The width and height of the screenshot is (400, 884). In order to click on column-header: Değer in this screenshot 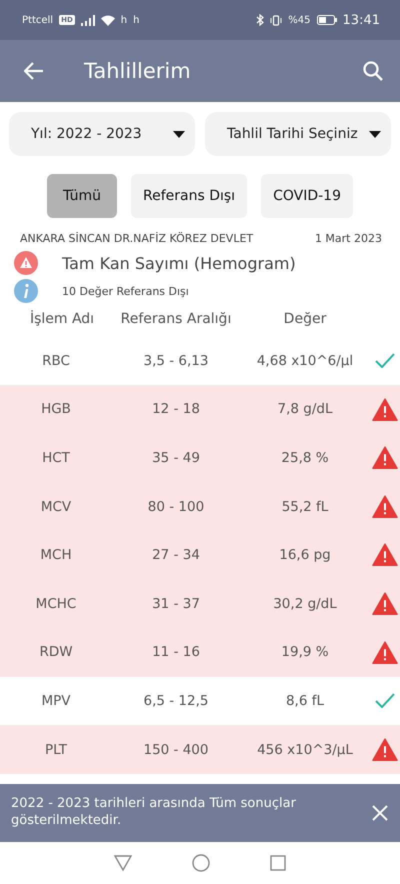, I will do `click(305, 319)`.